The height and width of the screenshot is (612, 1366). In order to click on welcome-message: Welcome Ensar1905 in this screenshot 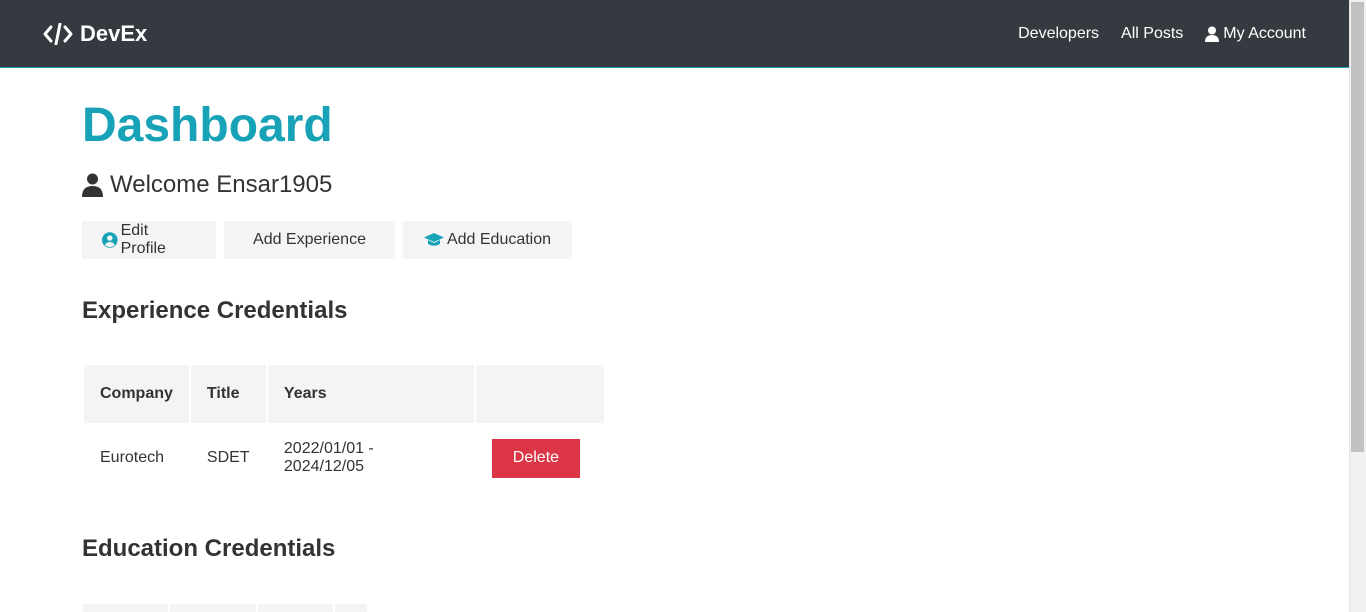, I will do `click(672, 185)`.